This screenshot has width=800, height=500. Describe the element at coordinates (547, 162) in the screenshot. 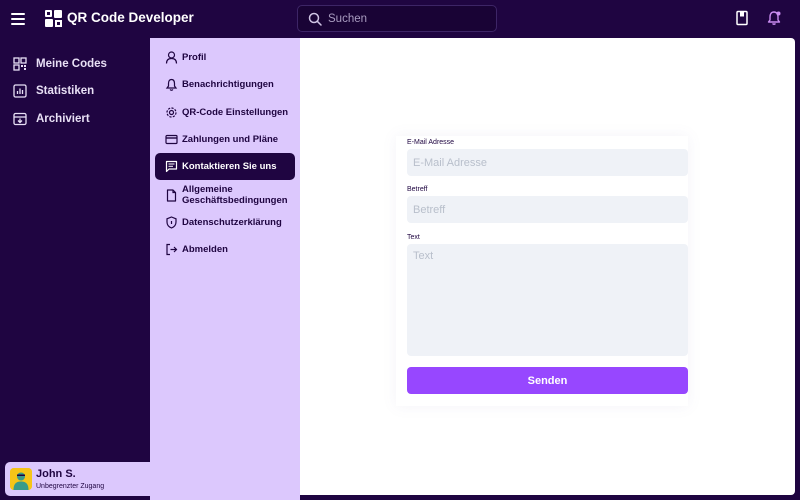

I see `email-field` at that location.